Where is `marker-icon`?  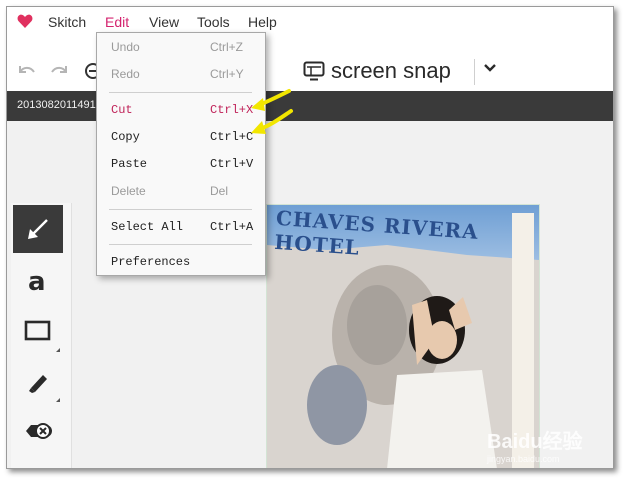
marker-icon is located at coordinates (38, 384).